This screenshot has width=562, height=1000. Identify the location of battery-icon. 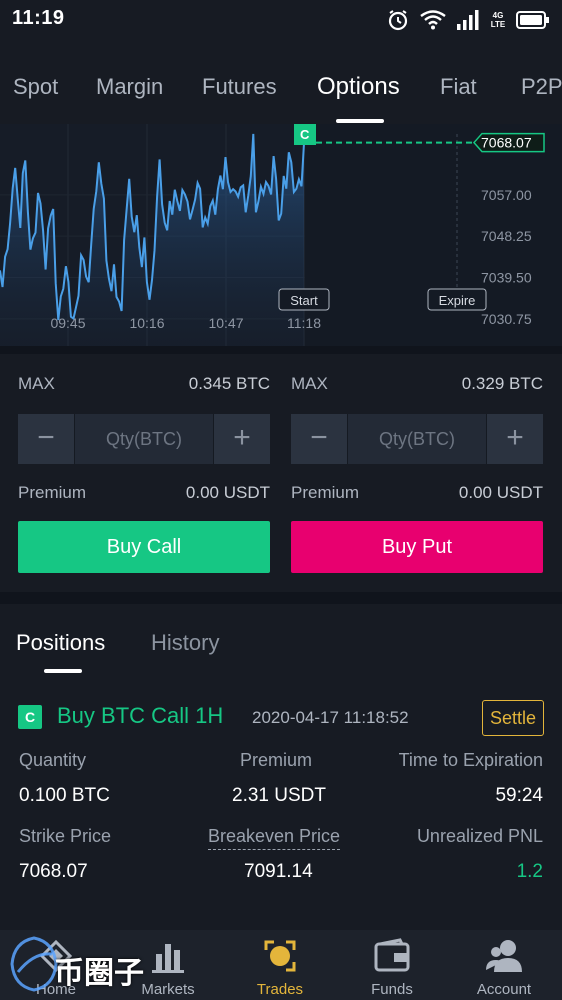
(532, 20).